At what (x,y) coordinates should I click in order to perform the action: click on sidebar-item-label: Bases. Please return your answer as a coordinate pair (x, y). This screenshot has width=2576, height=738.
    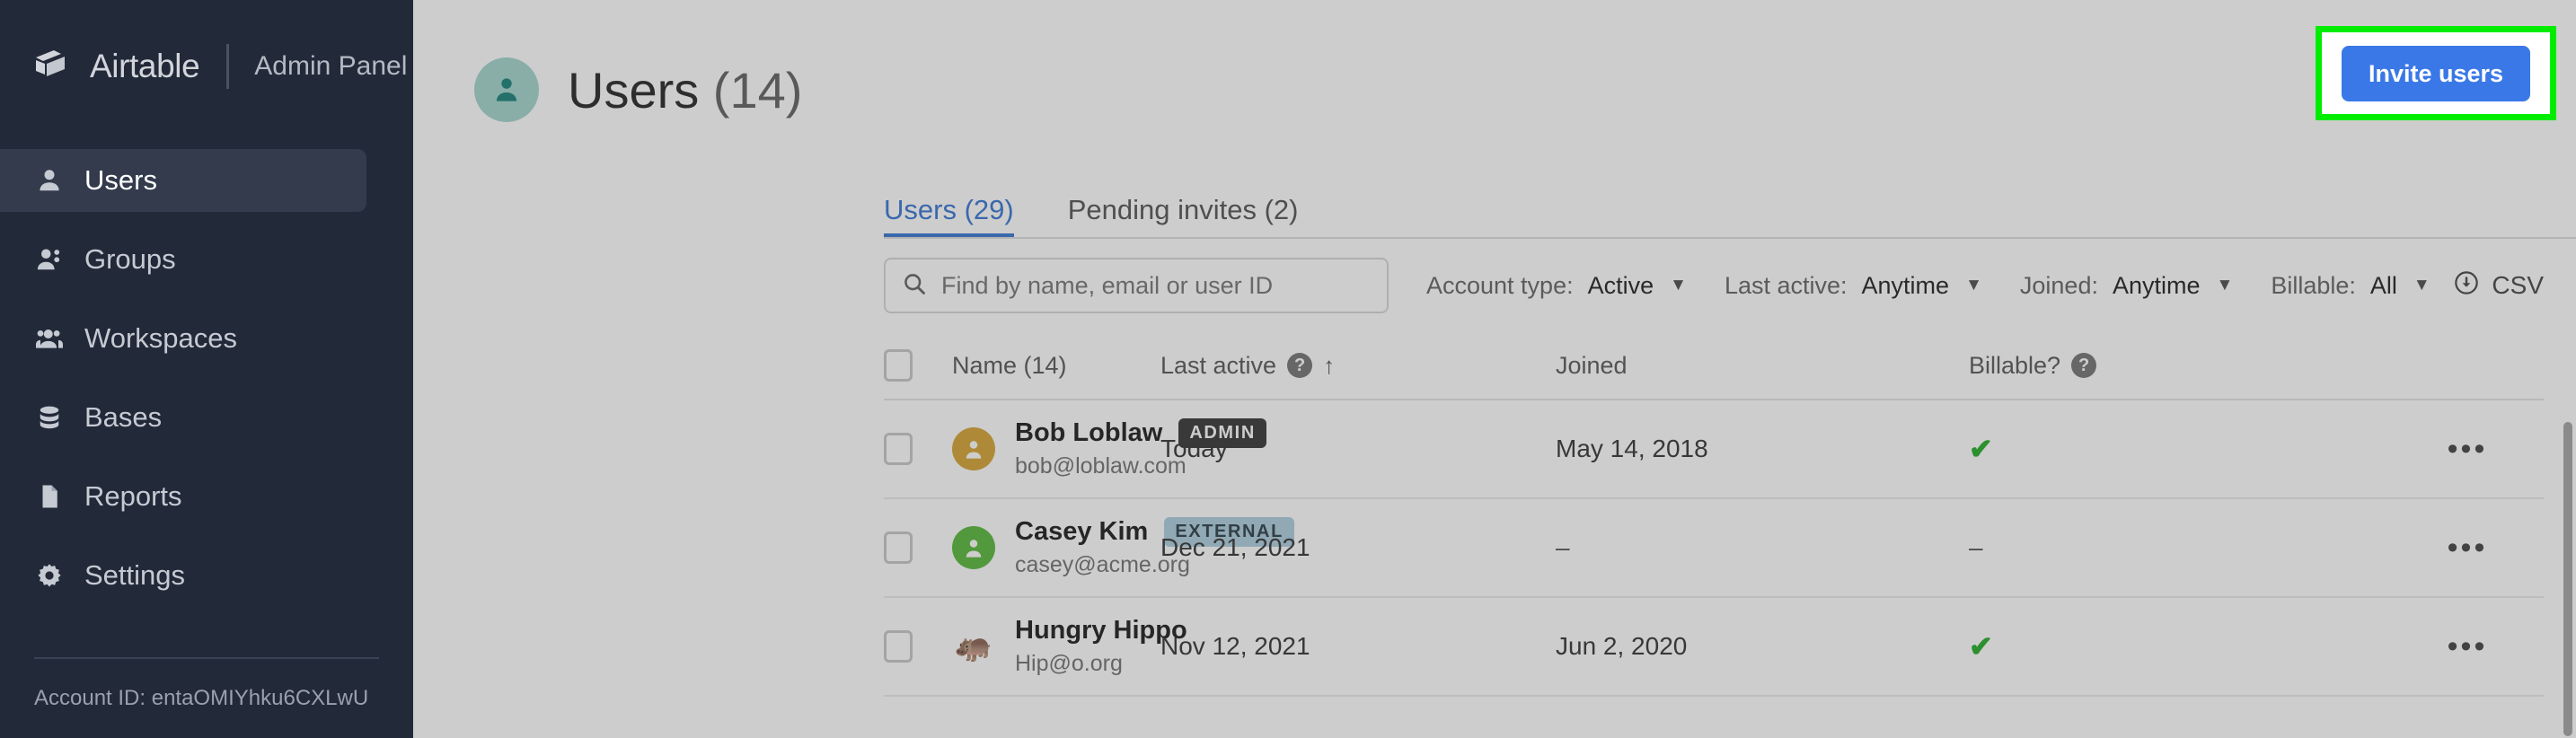
    Looking at the image, I should click on (123, 417).